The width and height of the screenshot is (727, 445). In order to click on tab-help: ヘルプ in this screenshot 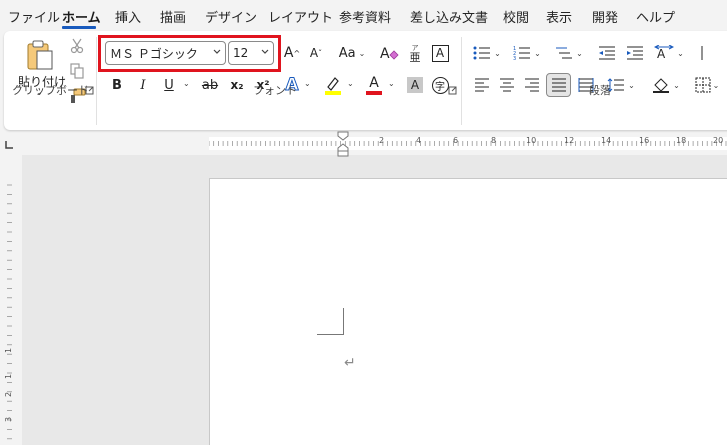, I will do `click(655, 16)`.